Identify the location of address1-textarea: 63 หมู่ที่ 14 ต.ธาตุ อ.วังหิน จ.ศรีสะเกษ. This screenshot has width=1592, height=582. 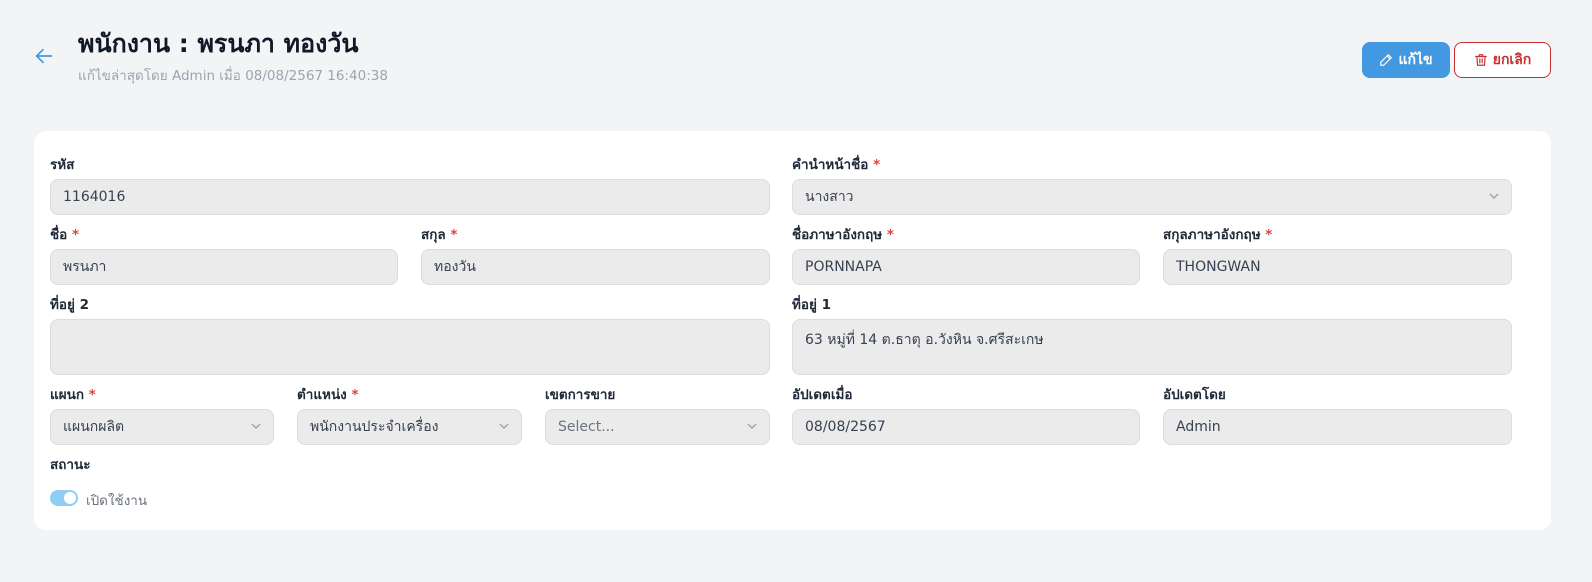
(1152, 347).